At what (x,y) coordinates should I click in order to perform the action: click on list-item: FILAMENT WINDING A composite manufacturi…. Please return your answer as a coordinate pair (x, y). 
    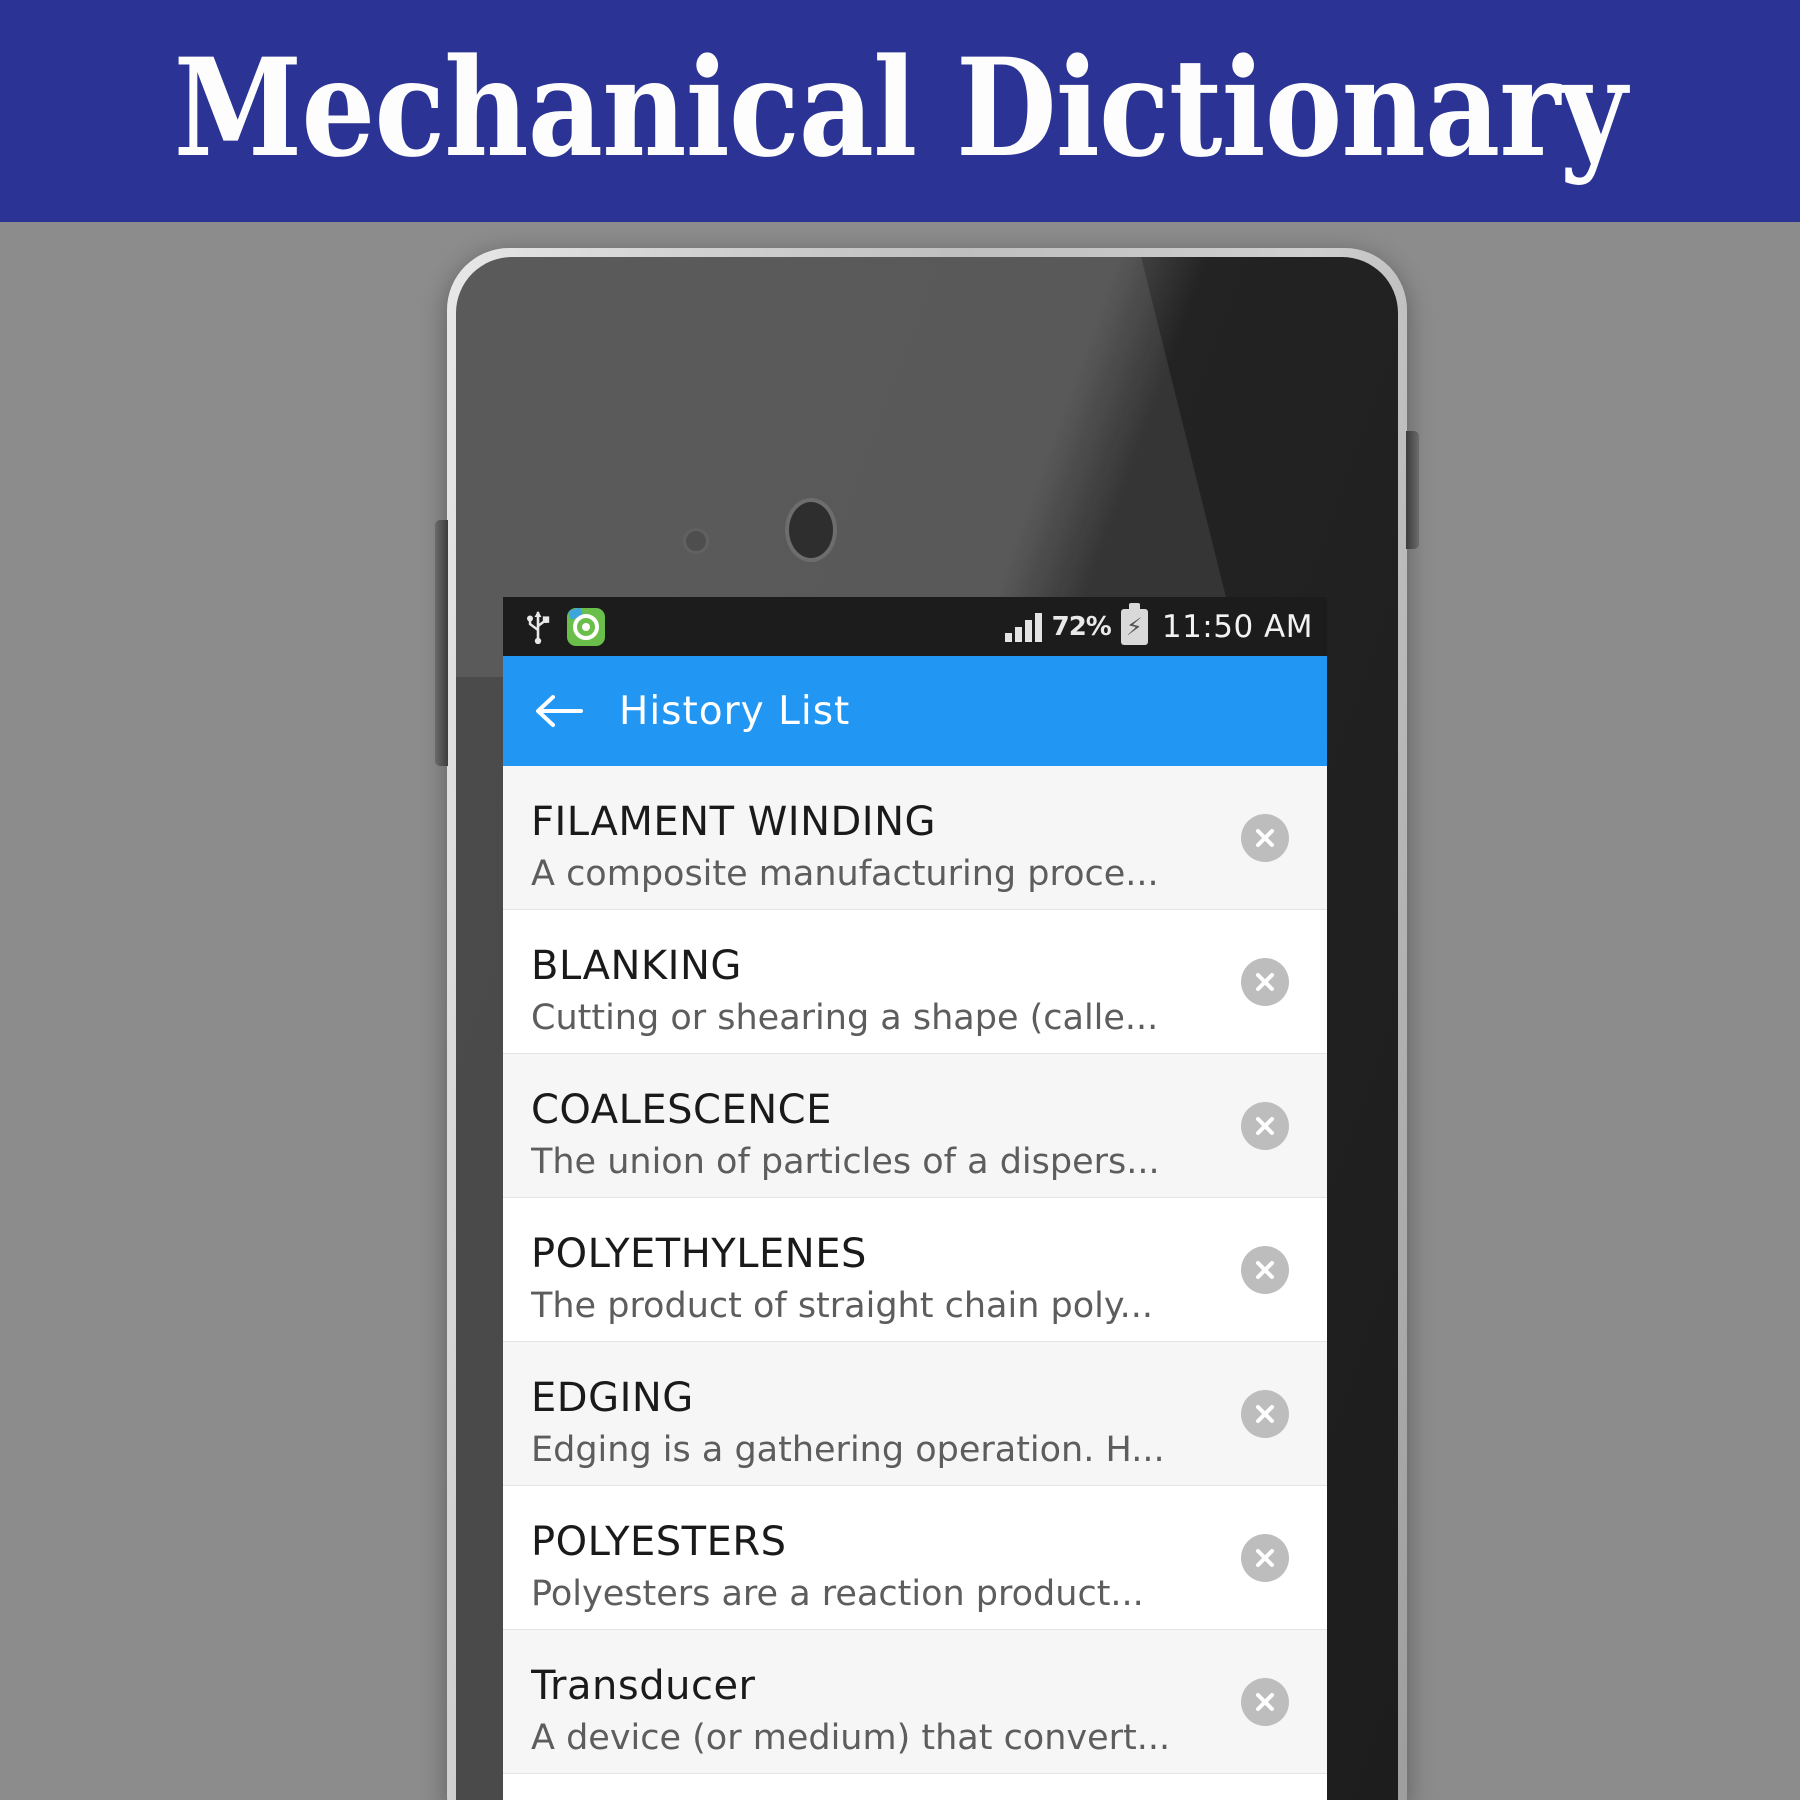
    Looking at the image, I should click on (915, 838).